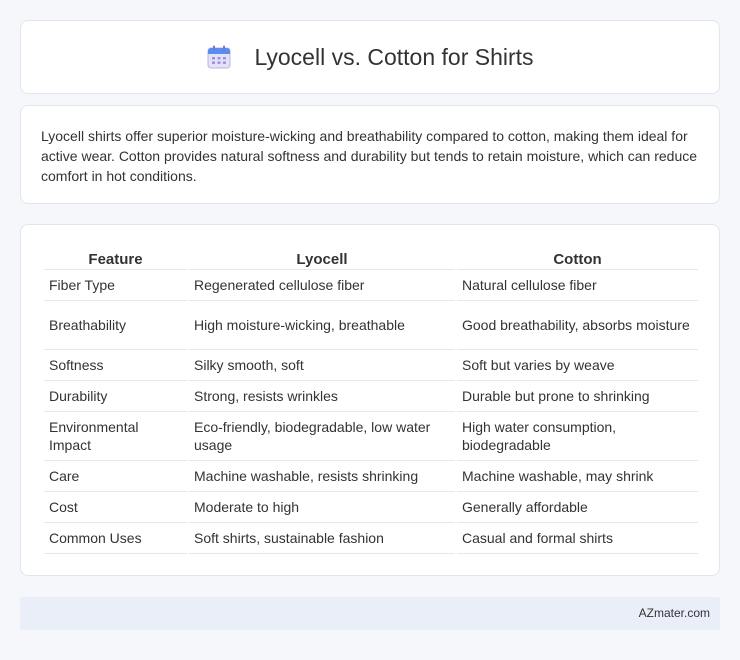 This screenshot has width=740, height=660. Describe the element at coordinates (115, 396) in the screenshot. I see `feature-cell: Durability` at that location.